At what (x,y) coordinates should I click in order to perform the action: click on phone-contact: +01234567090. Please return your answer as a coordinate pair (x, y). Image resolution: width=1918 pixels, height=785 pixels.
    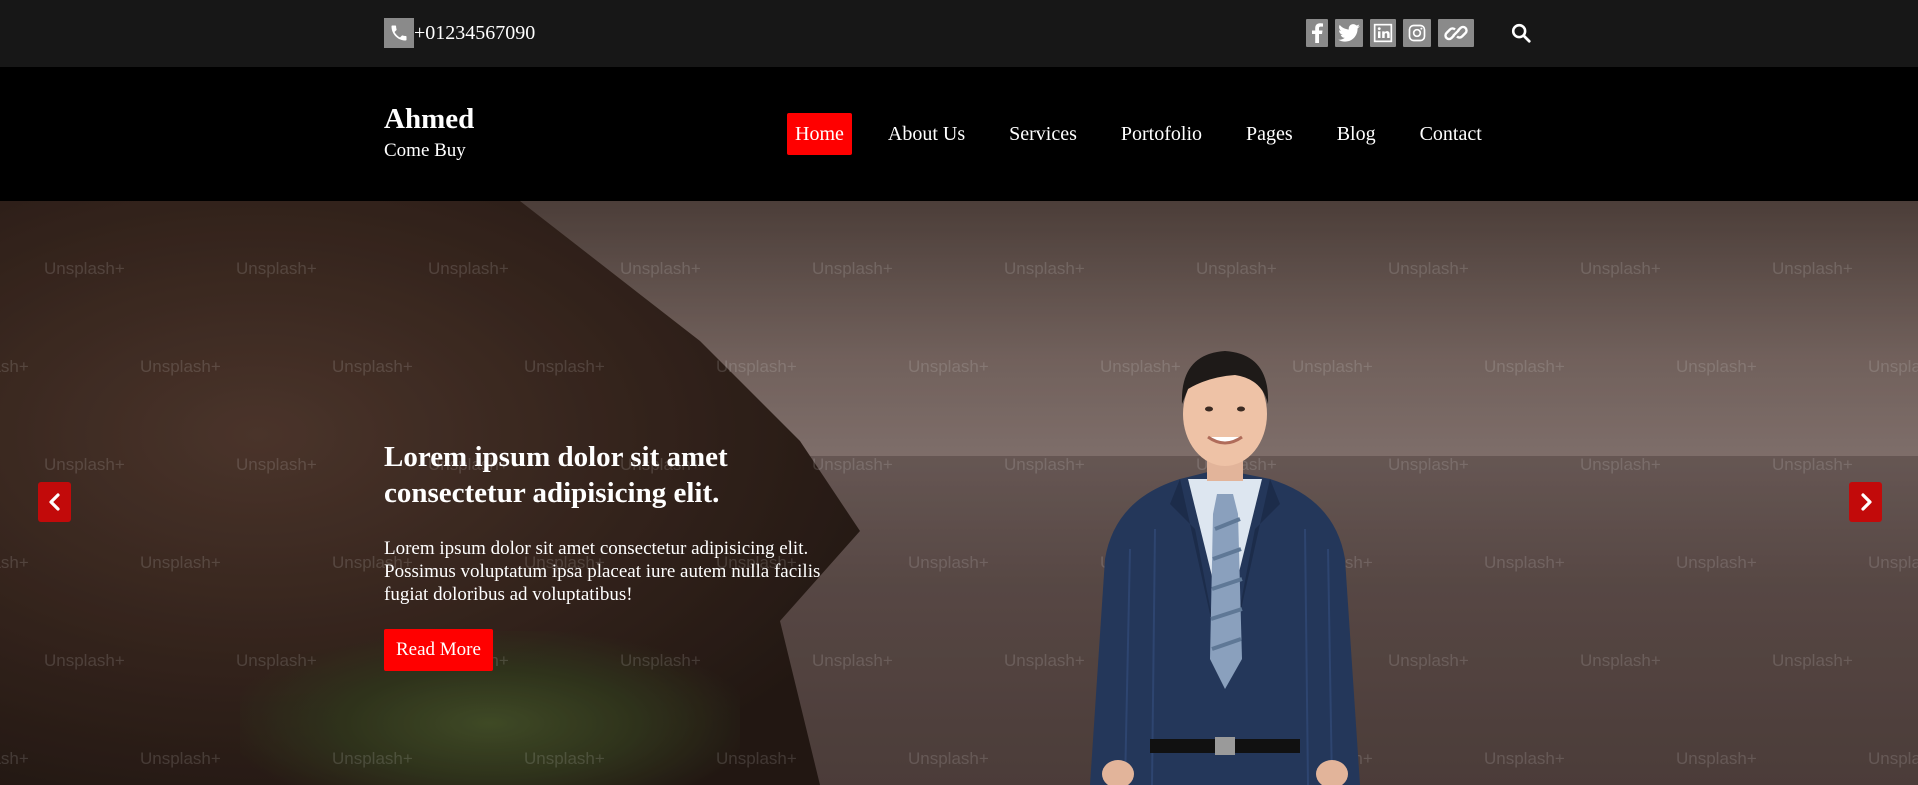
    Looking at the image, I should click on (459, 33).